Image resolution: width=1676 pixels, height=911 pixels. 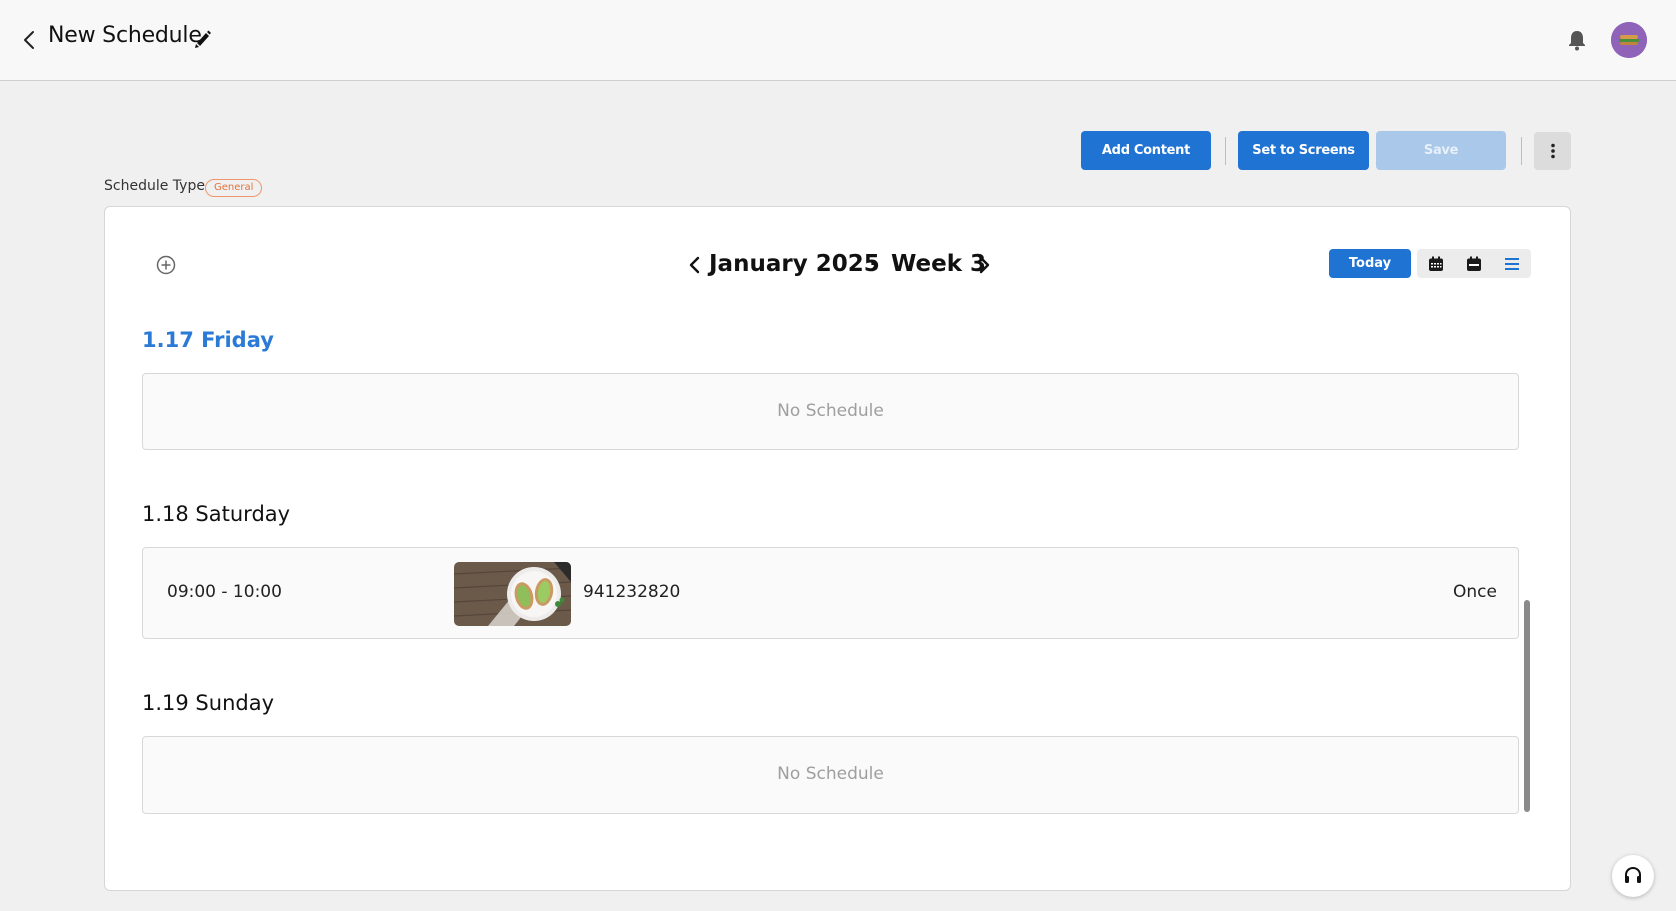 I want to click on content-thumbnail, so click(x=512, y=594).